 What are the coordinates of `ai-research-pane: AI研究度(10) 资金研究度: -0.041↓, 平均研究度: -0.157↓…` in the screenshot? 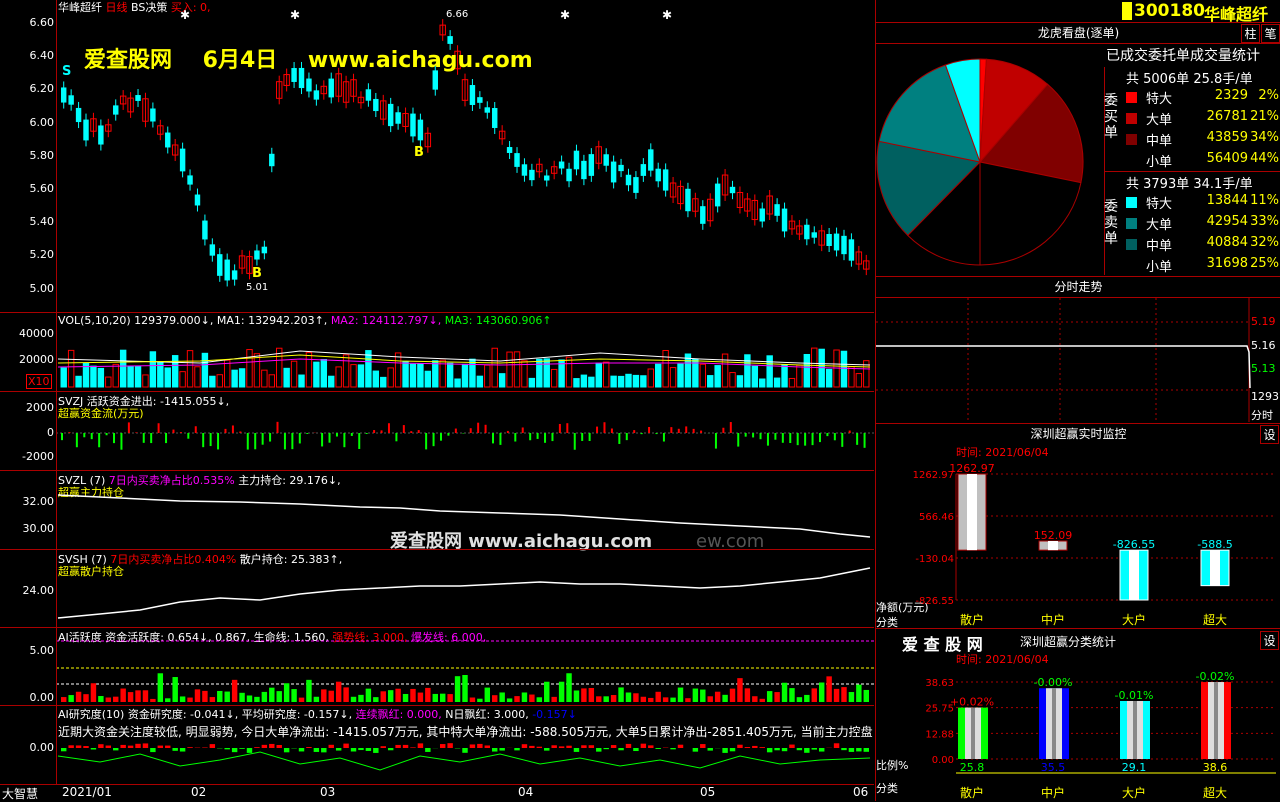 It's located at (437, 745).